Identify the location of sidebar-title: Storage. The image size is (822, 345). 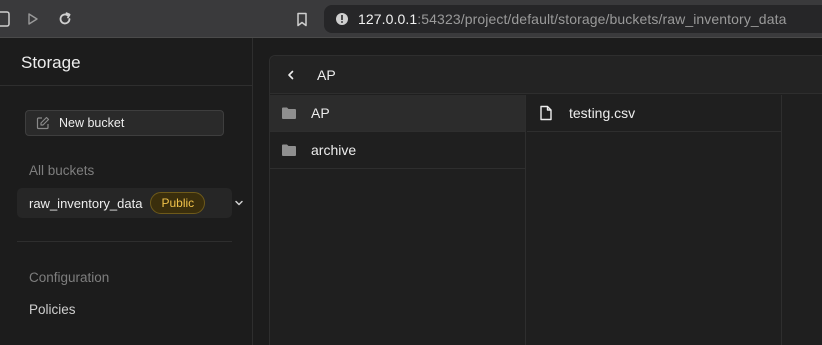
(51, 62).